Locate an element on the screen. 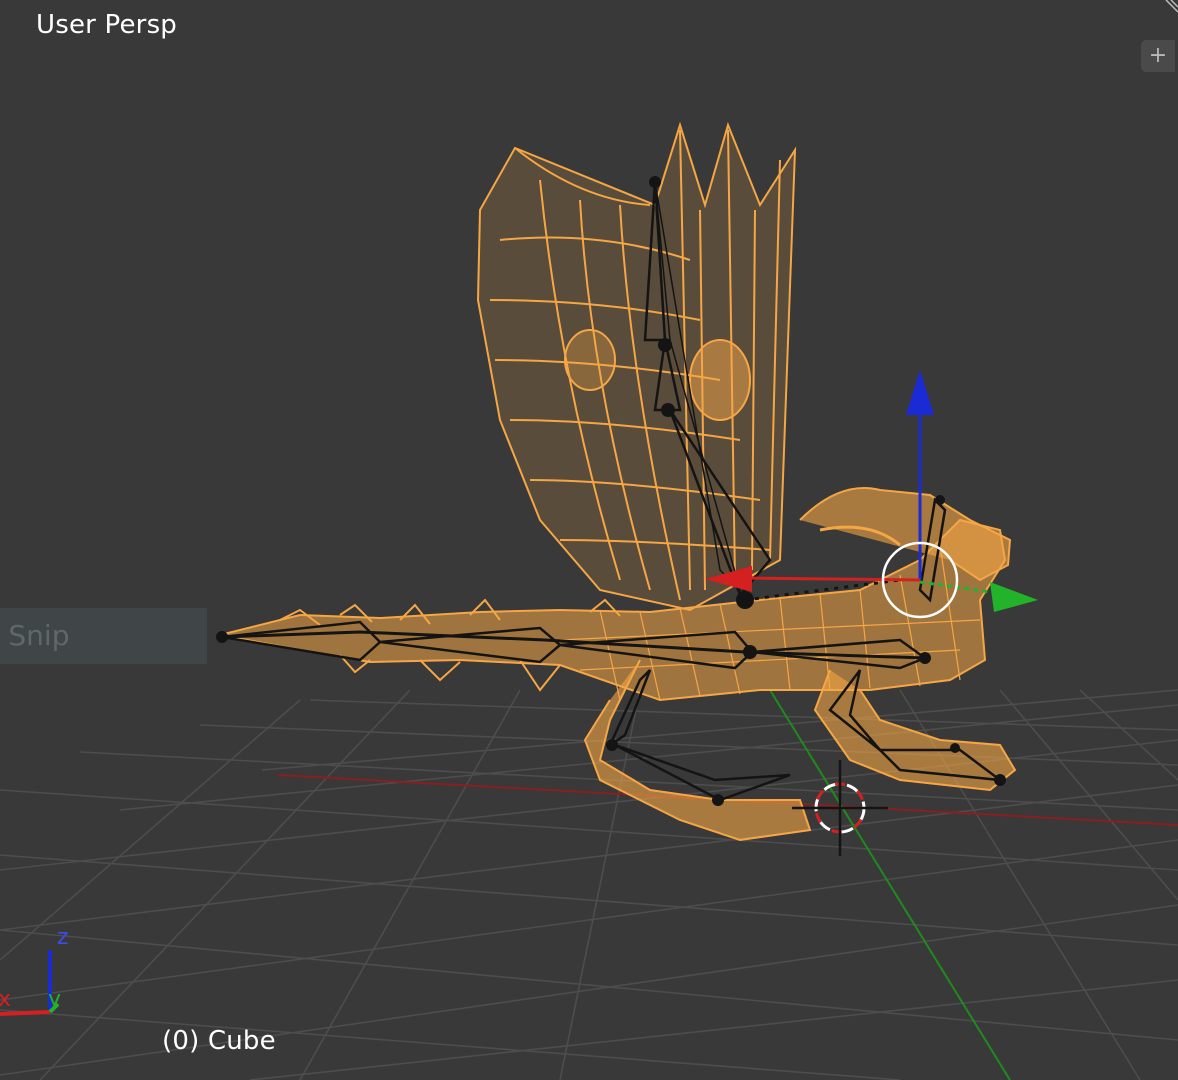 Image resolution: width=1178 pixels, height=1080 pixels. active-object-label: (0) Cube is located at coordinates (219, 1041).